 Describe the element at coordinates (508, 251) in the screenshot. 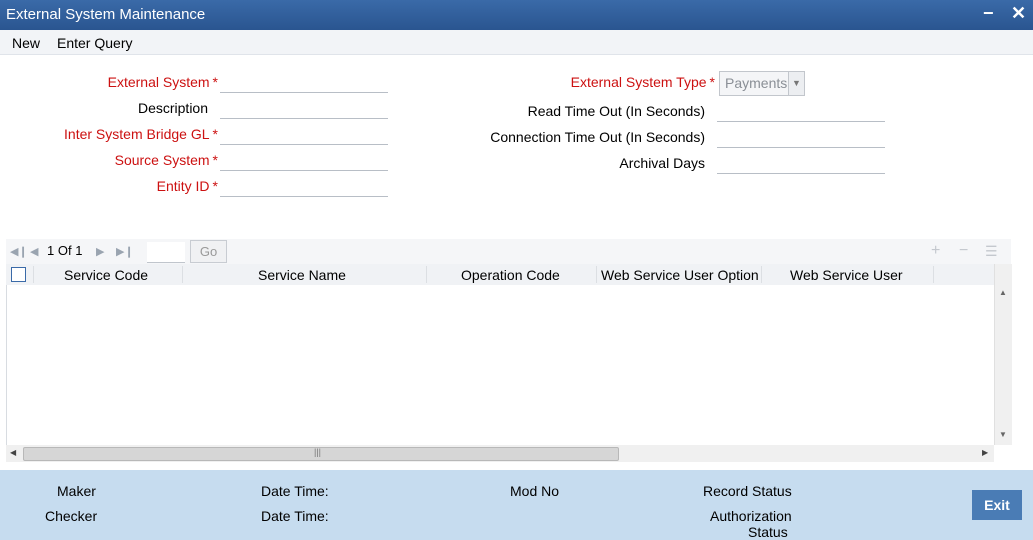

I see `grid-toolbar: ◀❙ ◀ 1 Of 1 ▶ ▶❙ Go + − ☰` at that location.